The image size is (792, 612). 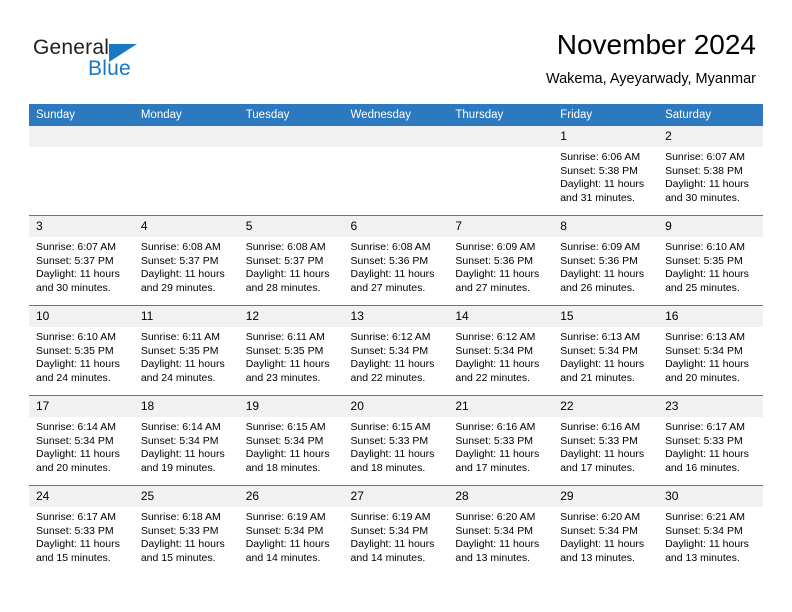 What do you see at coordinates (501, 316) in the screenshot?
I see `day-number: 14` at bounding box center [501, 316].